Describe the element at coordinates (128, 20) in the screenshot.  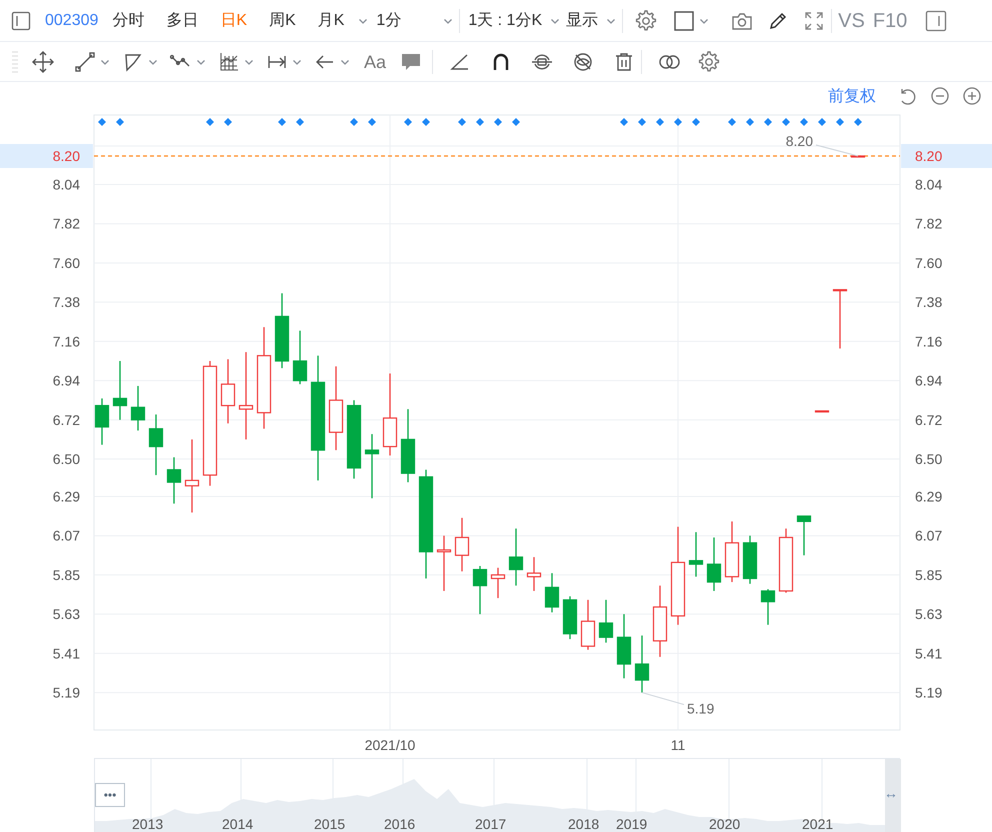
I see `period-tab: 分时` at that location.